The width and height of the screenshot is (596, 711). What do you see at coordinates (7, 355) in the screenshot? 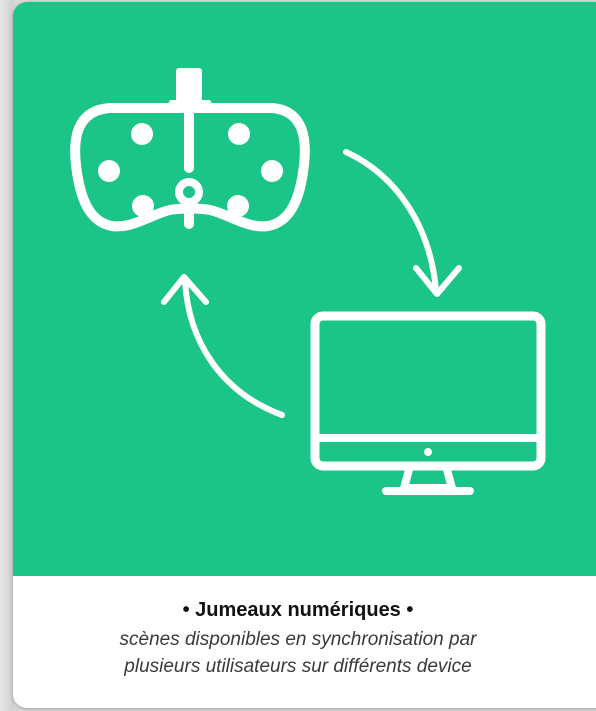
I see `background-edge` at bounding box center [7, 355].